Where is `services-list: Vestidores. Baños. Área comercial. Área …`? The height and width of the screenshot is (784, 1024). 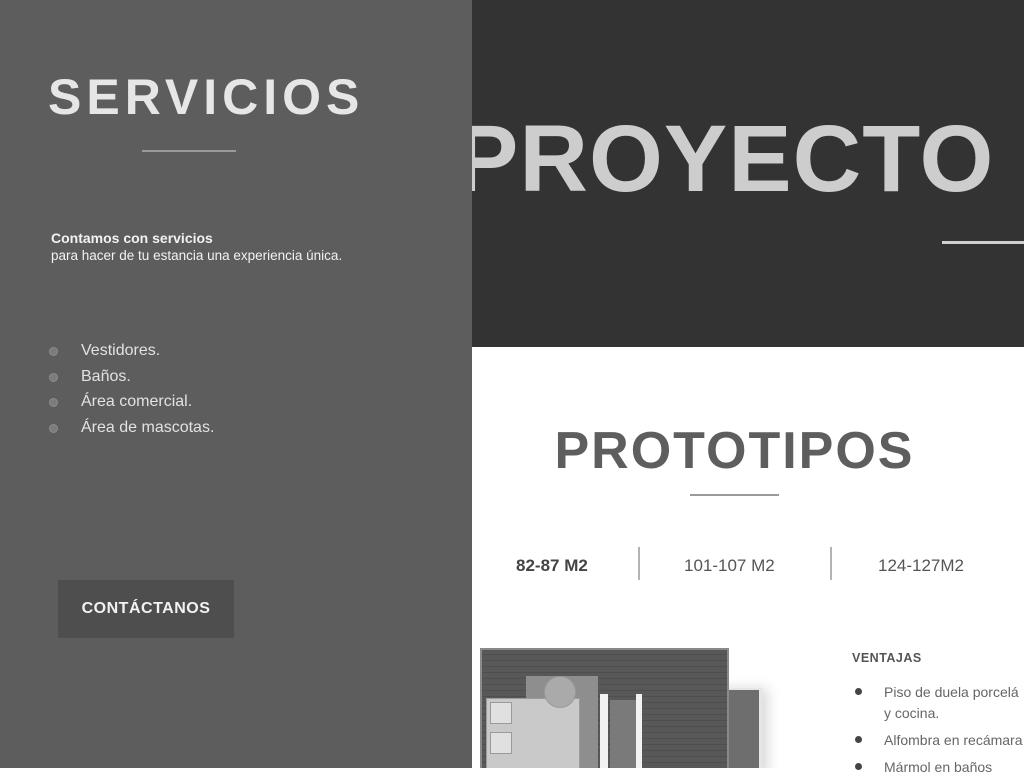
services-list: Vestidores. Baños. Área comercial. Área … is located at coordinates (130, 391).